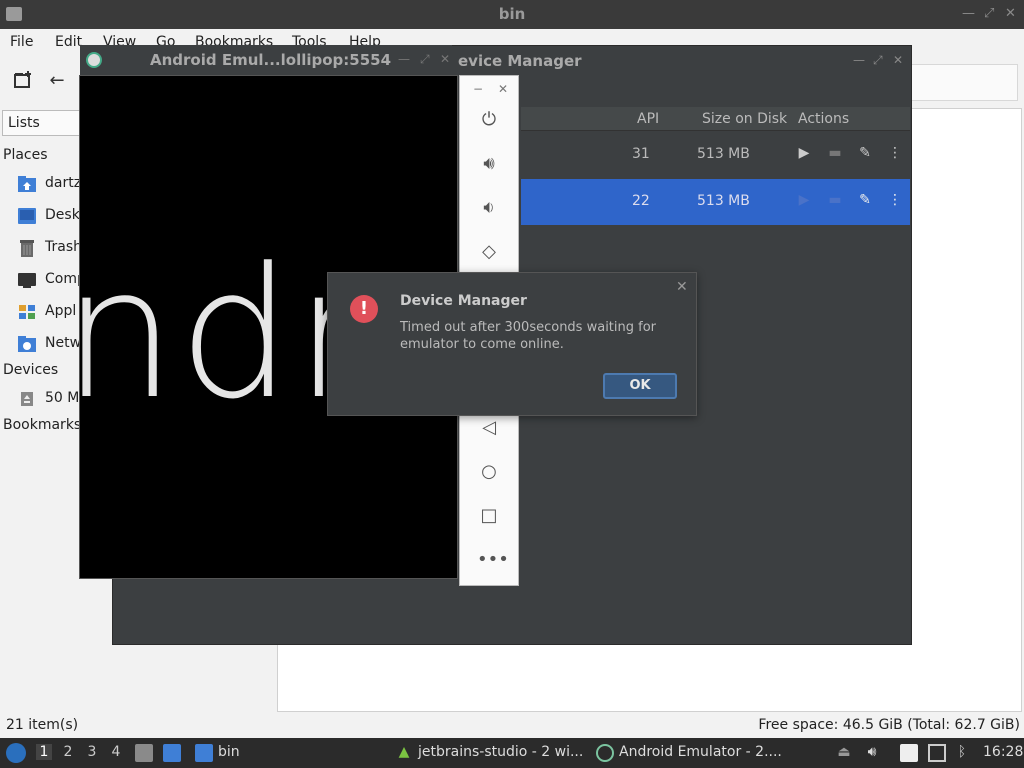 The width and height of the screenshot is (1024, 768). Describe the element at coordinates (27, 184) in the screenshot. I see `home-folder-icon` at that location.